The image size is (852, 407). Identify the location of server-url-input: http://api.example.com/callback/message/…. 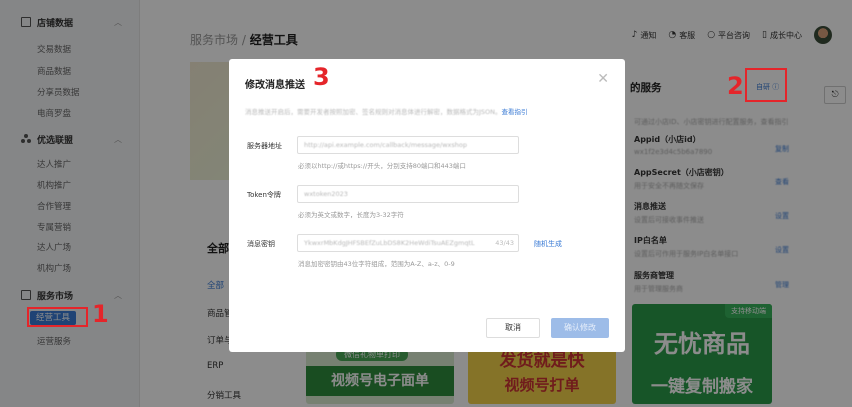
(408, 145).